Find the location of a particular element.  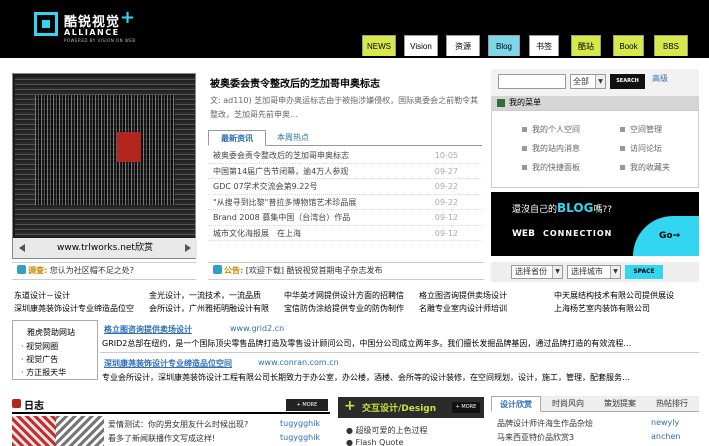

diary-more-button: + MORE is located at coordinates (307, 405).